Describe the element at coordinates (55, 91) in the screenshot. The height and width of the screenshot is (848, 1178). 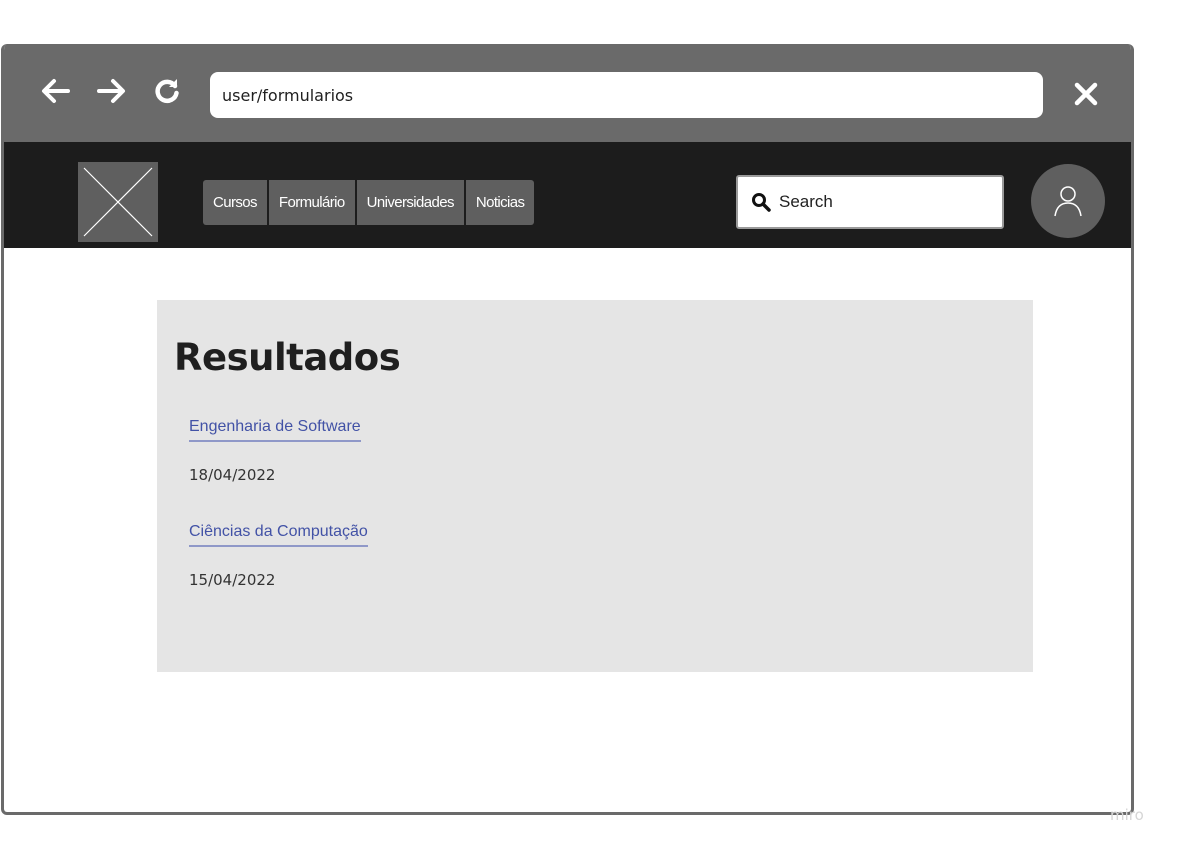
I see `back-arrow-icon` at that location.